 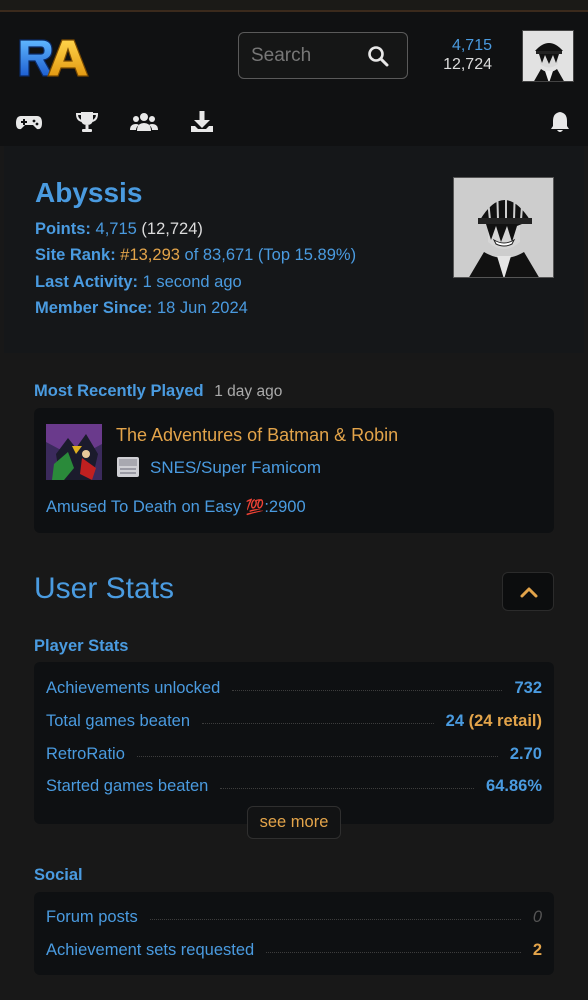 I want to click on chevron-up-icon, so click(x=529, y=592).